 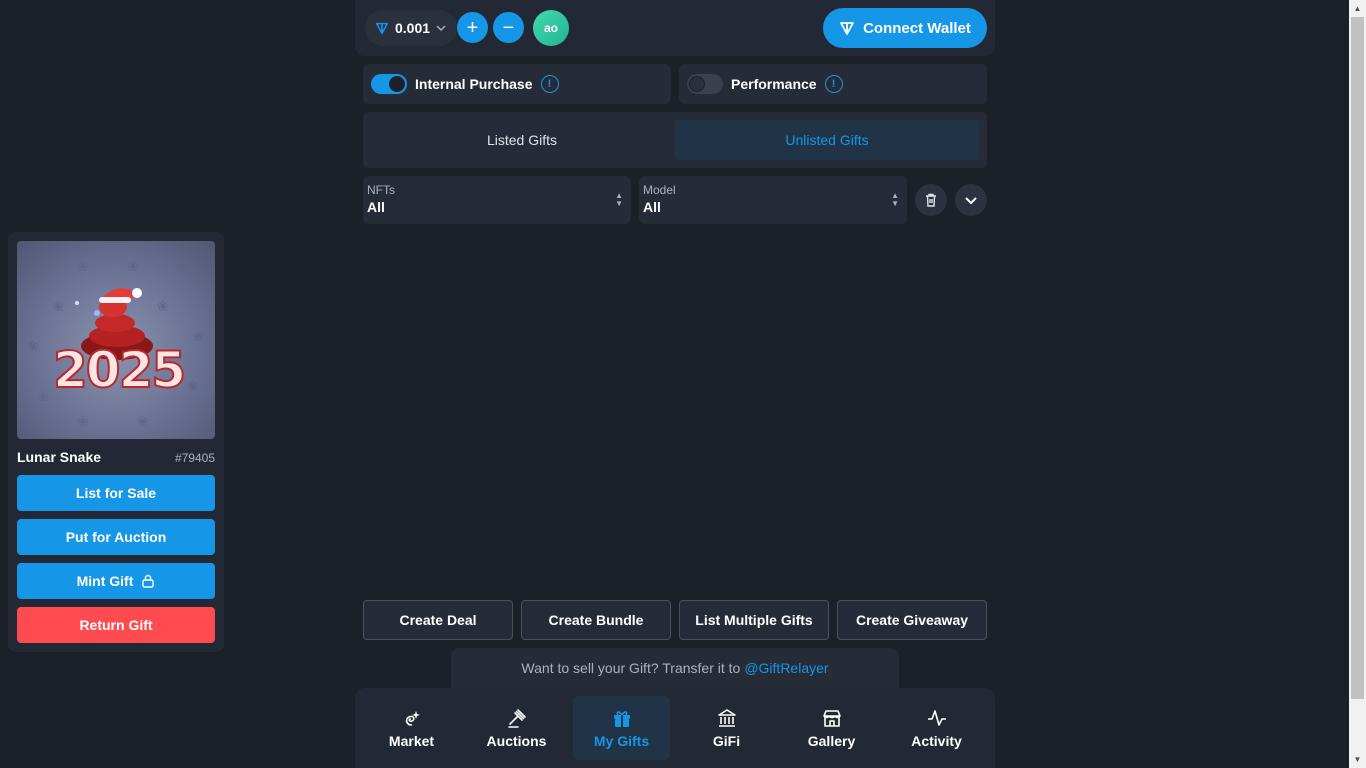 I want to click on nfts-filter-value: All, so click(x=376, y=207).